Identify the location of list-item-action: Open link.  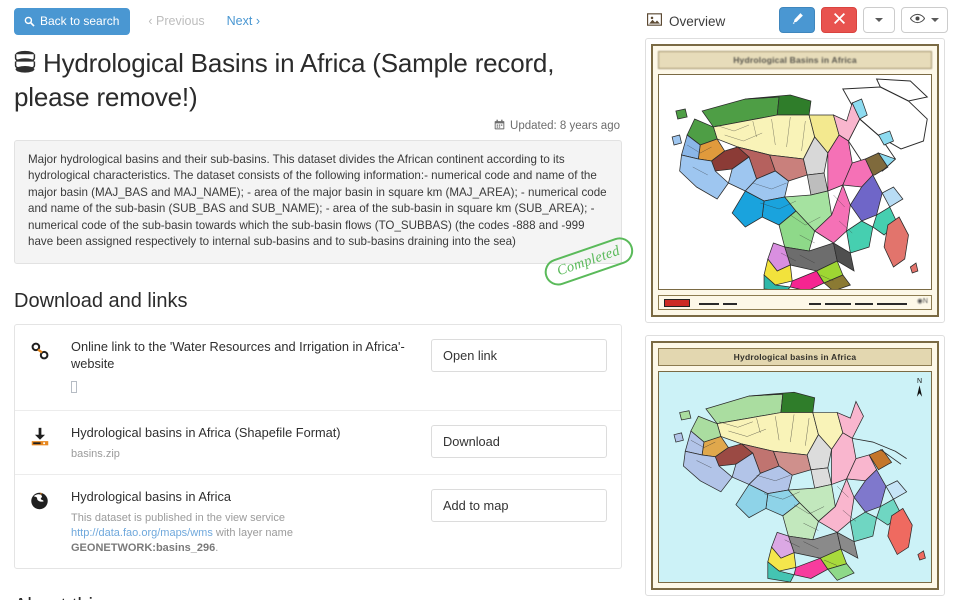
(519, 355).